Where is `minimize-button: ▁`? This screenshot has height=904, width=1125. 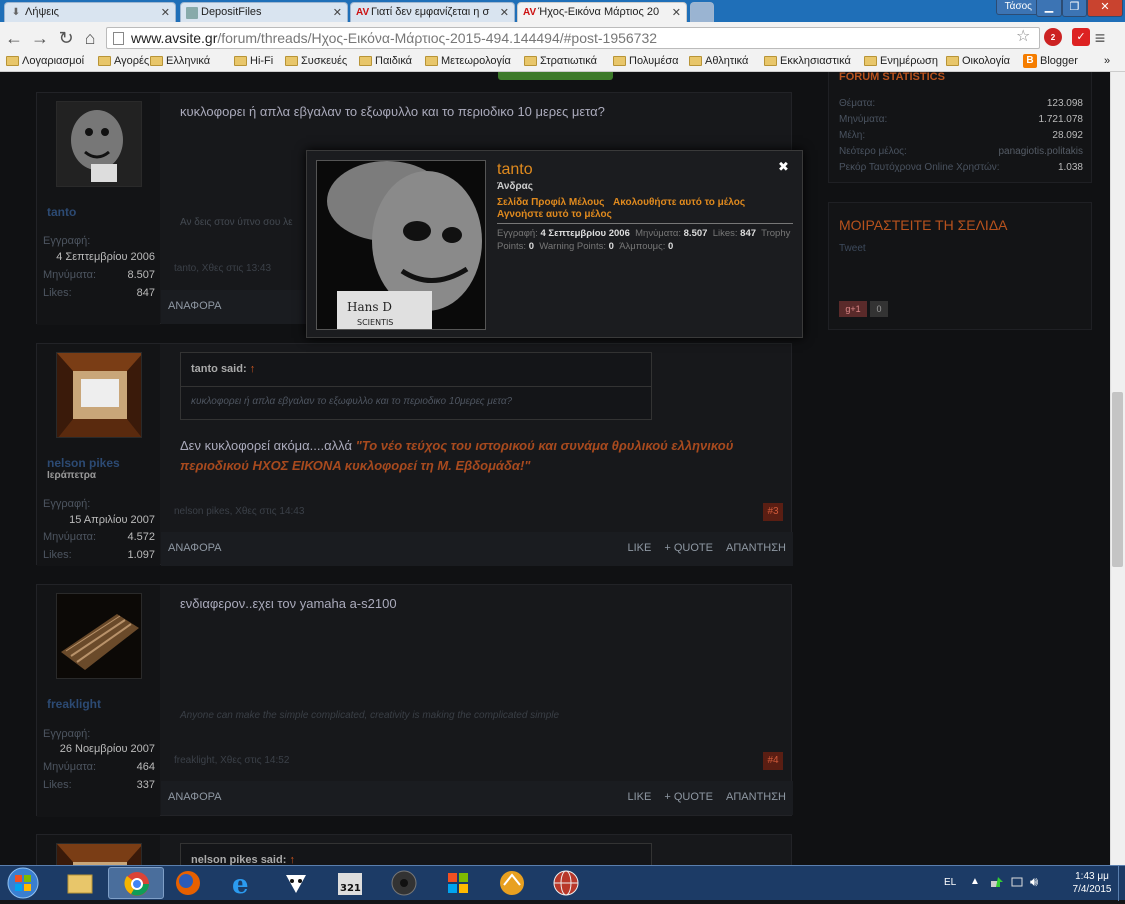 minimize-button: ▁ is located at coordinates (1049, 8).